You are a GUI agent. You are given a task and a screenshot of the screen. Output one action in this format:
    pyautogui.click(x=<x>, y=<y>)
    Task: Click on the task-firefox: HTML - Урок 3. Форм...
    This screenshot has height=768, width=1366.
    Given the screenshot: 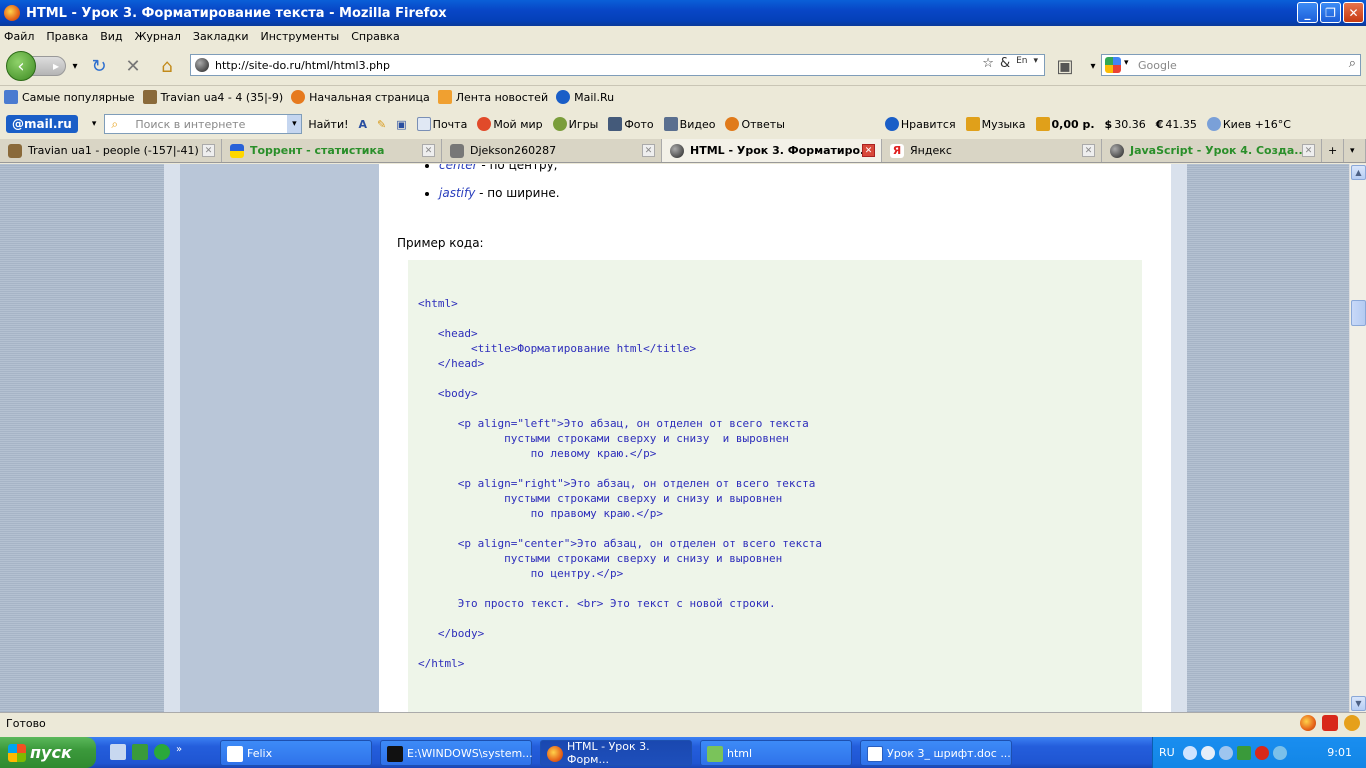 What is the action you would take?
    pyautogui.click(x=616, y=753)
    